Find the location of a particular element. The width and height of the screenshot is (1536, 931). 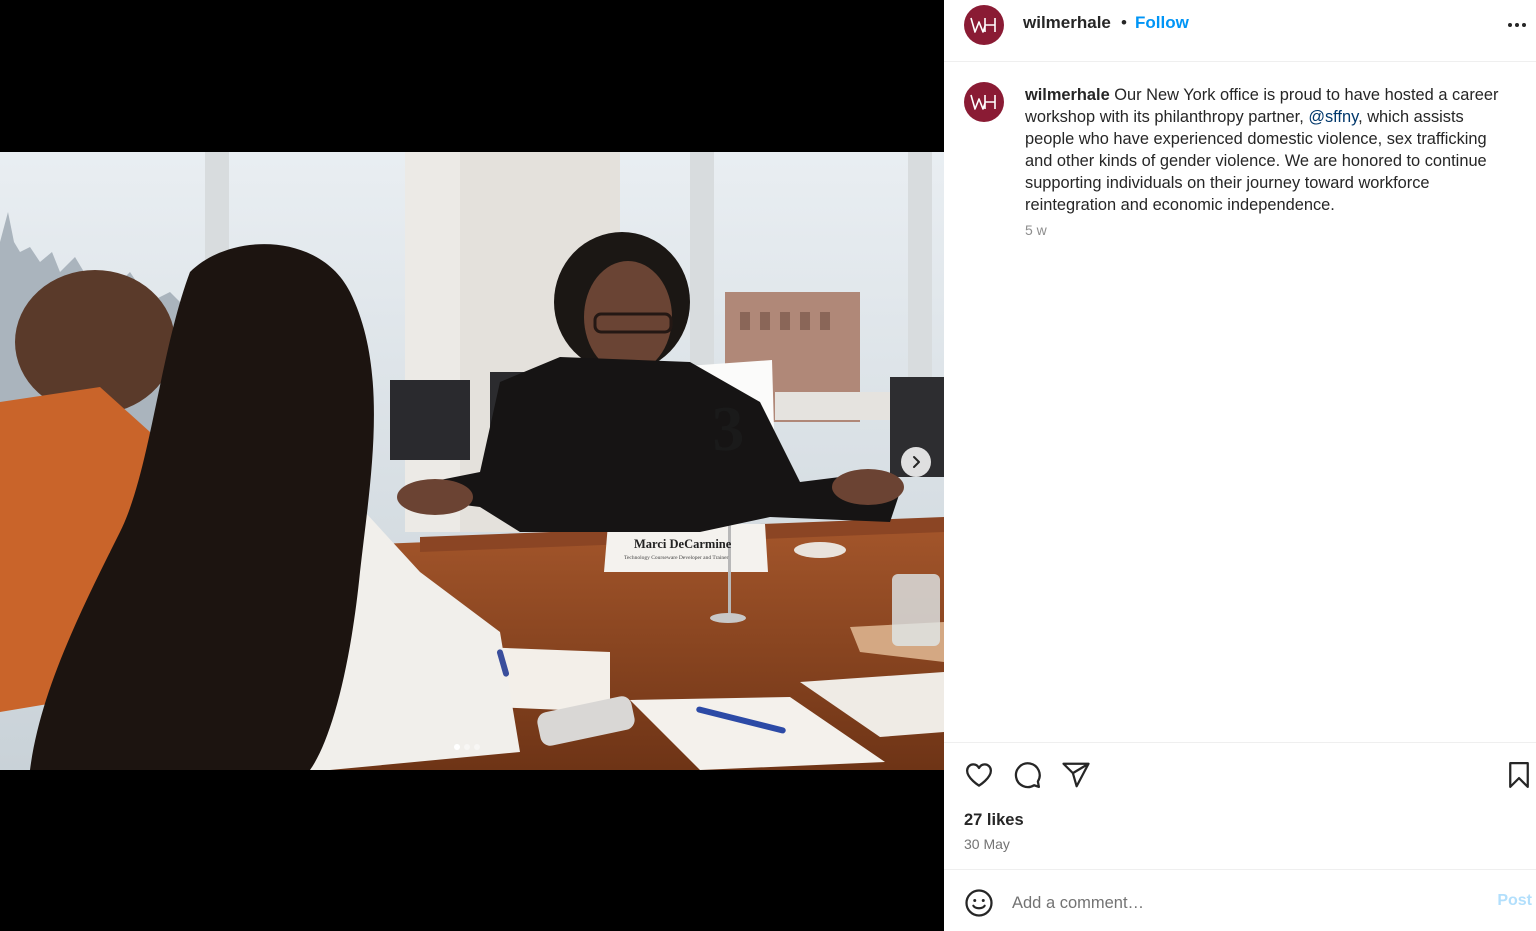

comment-icon is located at coordinates (1027, 775).